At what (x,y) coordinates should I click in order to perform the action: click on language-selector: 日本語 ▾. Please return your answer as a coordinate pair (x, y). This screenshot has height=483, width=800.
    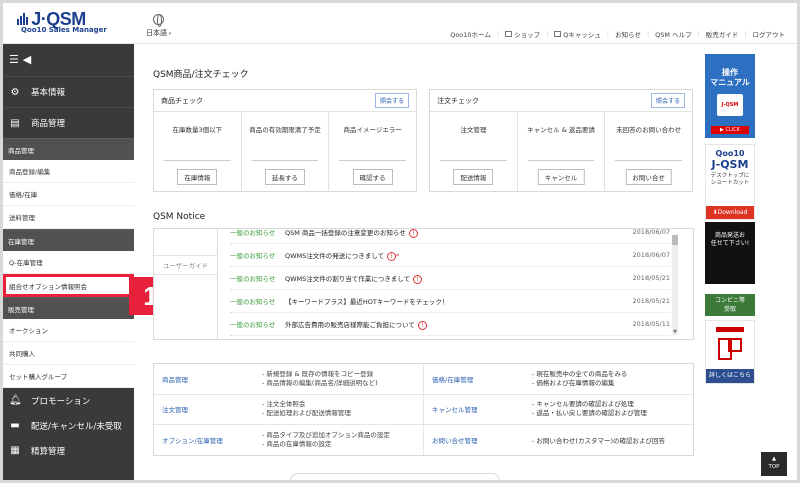
    Looking at the image, I should click on (158, 26).